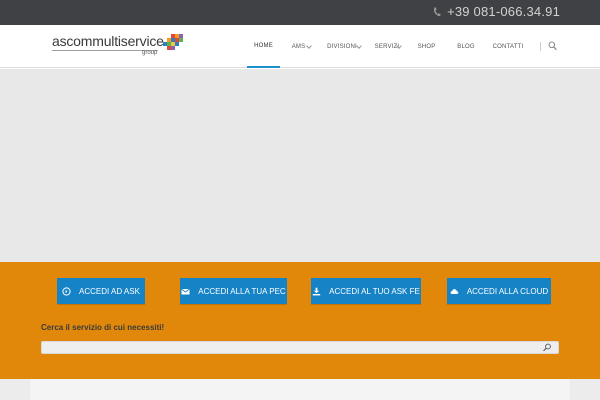  I want to click on envelope-icon, so click(185, 291).